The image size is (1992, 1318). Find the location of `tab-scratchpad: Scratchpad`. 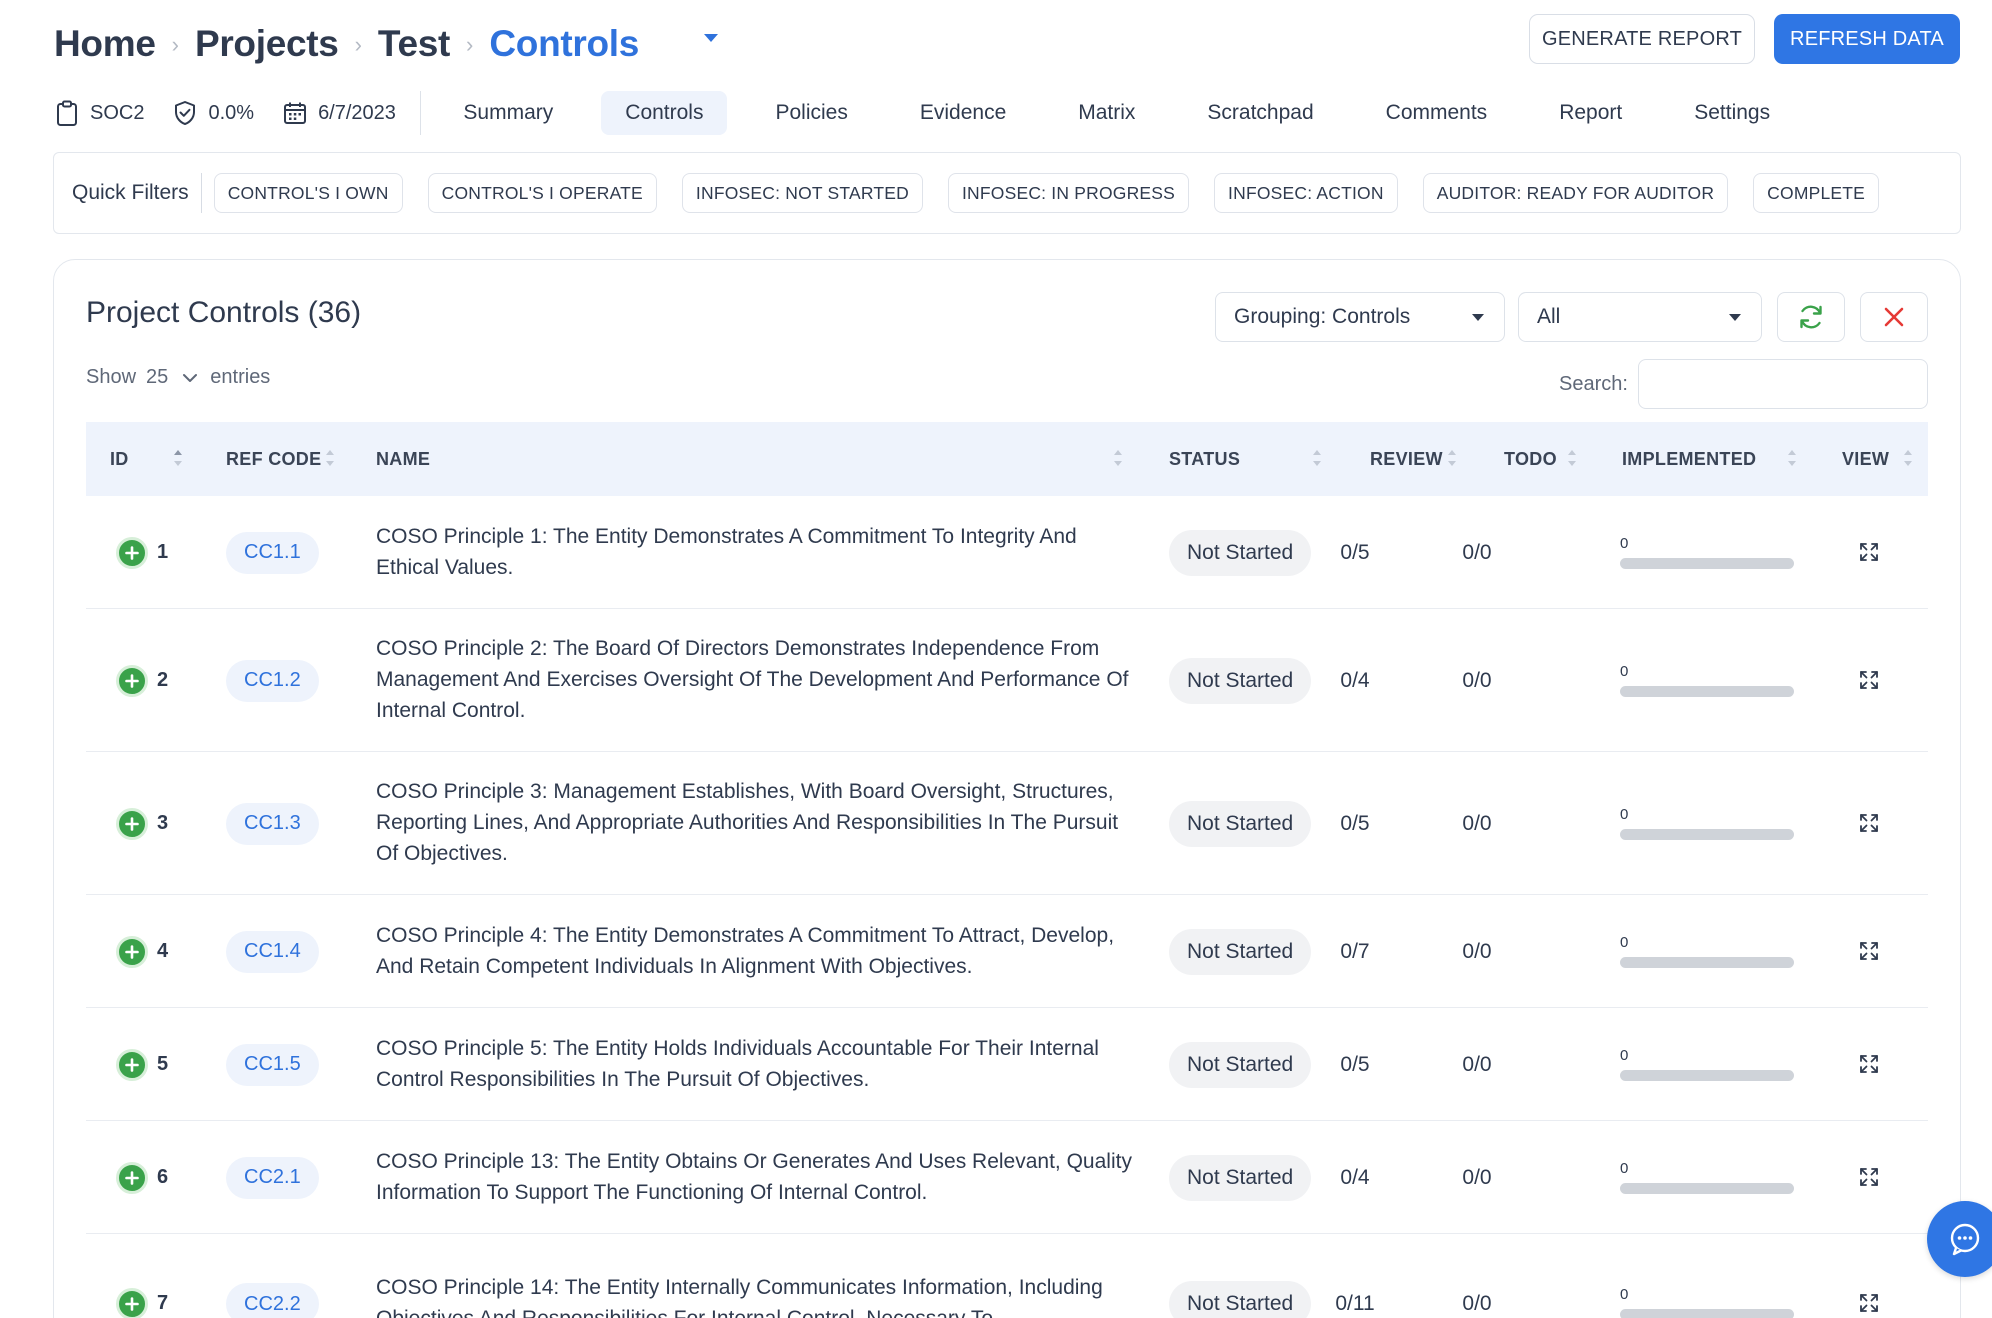

tab-scratchpad: Scratchpad is located at coordinates (1260, 113).